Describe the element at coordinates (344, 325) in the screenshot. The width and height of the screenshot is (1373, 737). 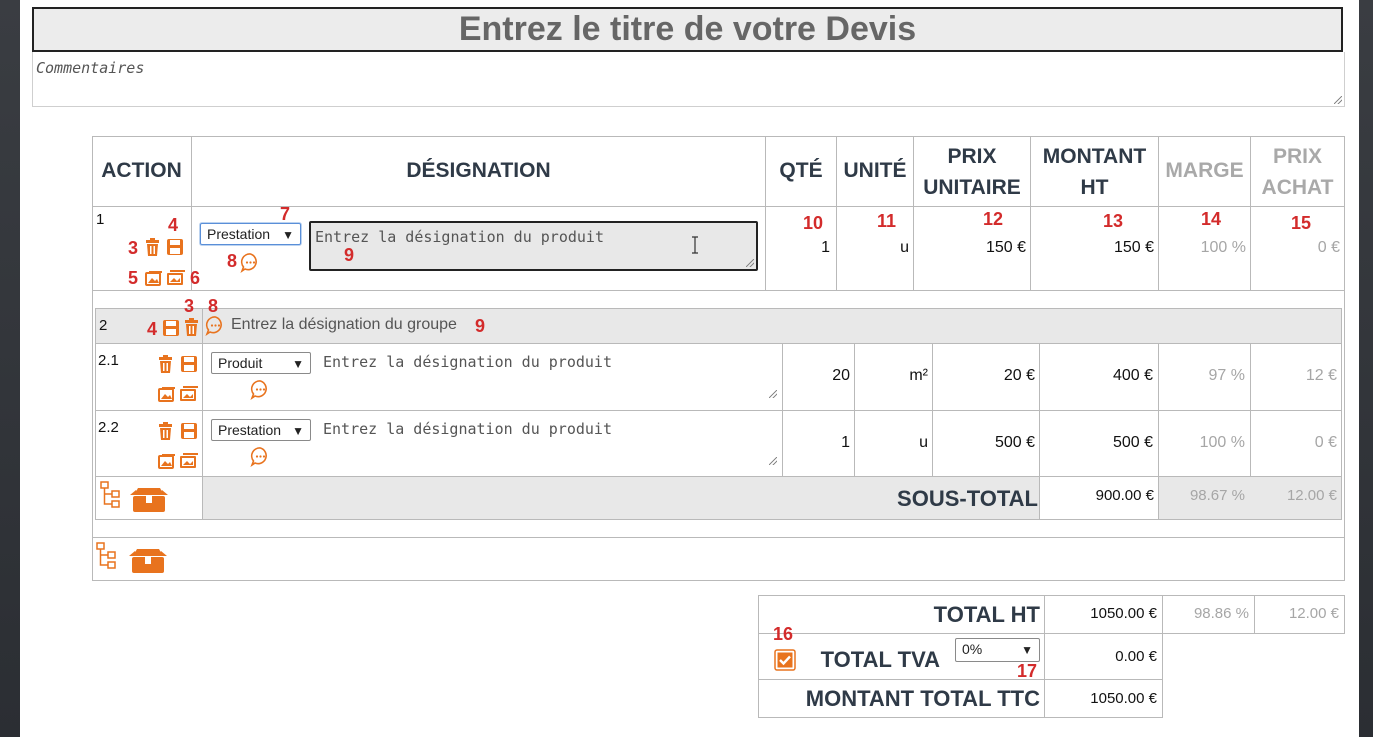
I see `group-designation-input: Entrez la désignation du groupe` at that location.